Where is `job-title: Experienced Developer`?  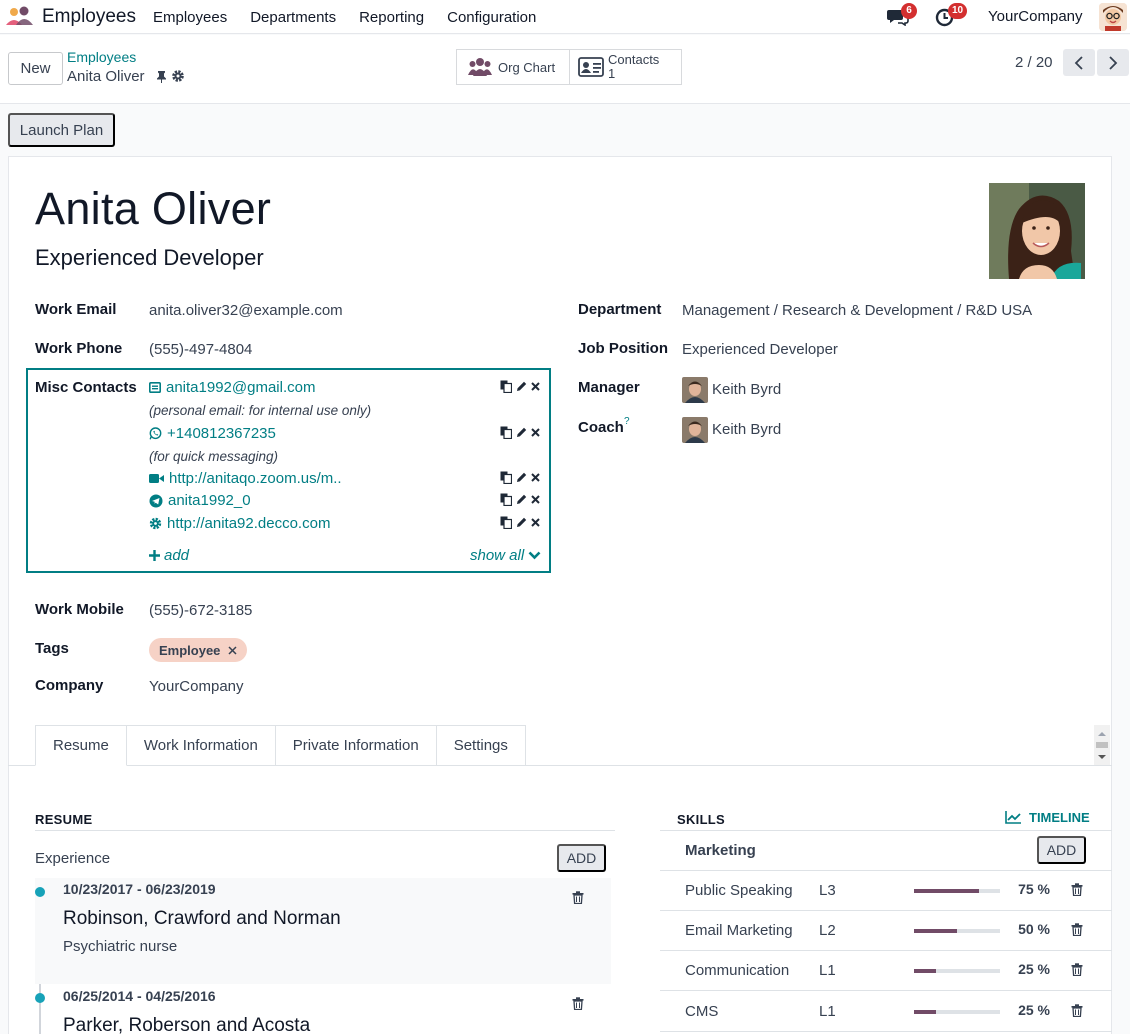
job-title: Experienced Developer is located at coordinates (149, 258).